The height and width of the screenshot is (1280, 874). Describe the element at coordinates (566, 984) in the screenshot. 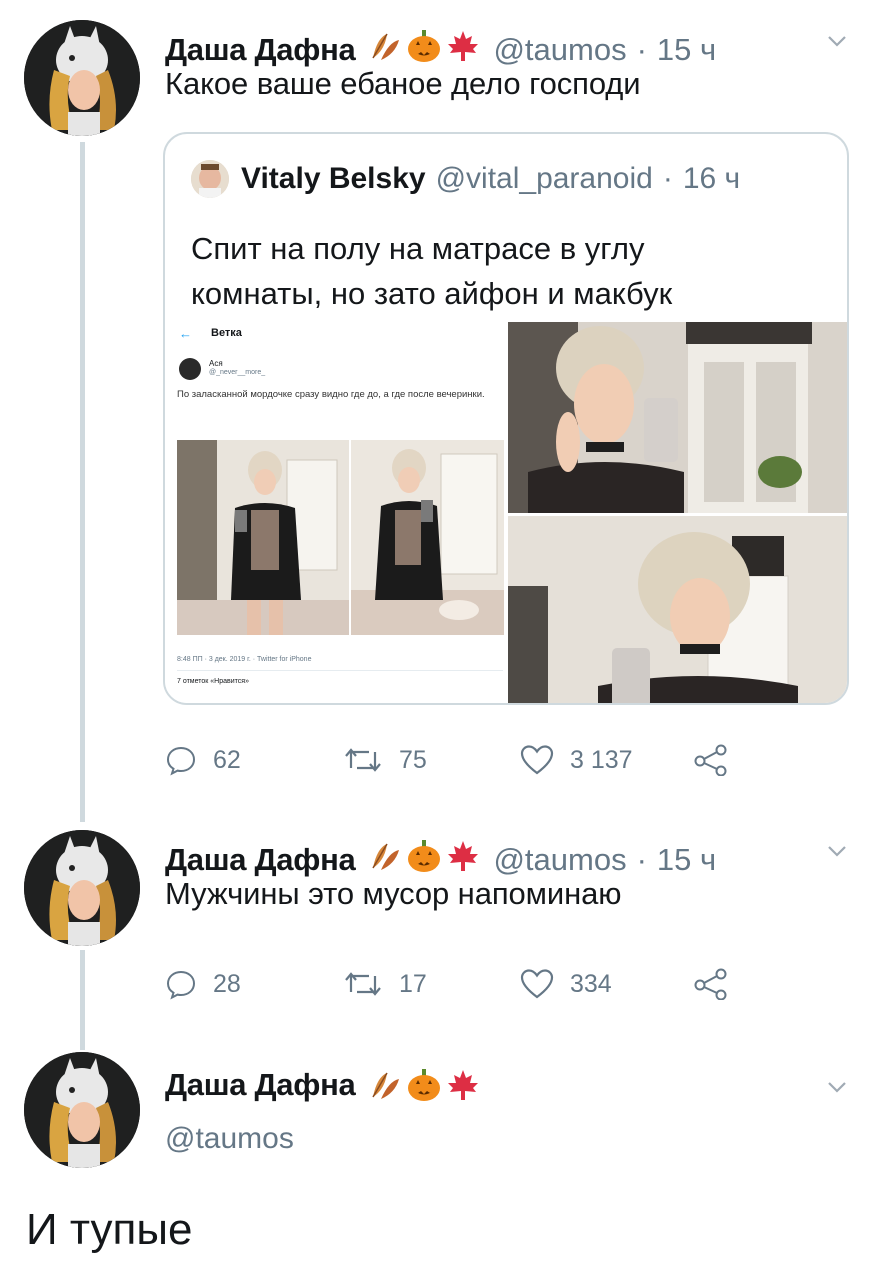

I see `like-button: 334` at that location.